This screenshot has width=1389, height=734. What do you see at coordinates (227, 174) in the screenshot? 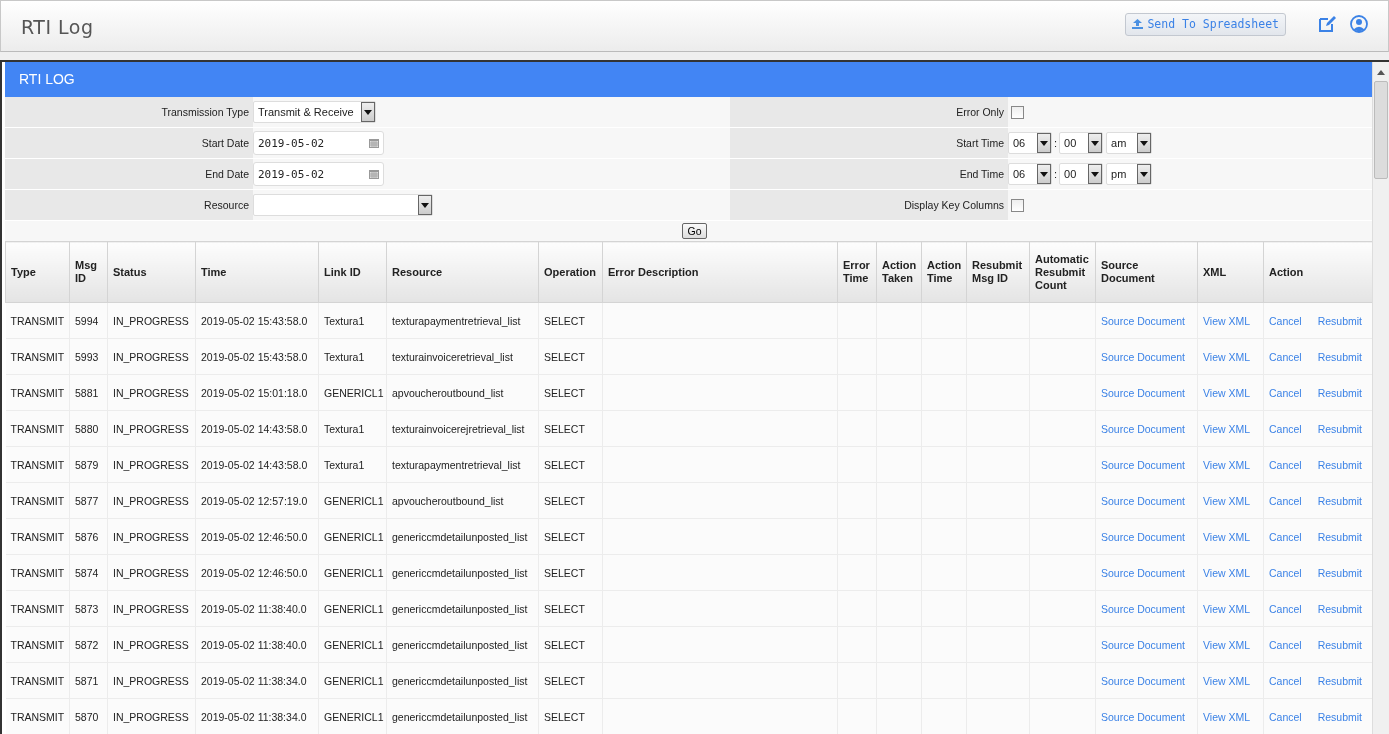
I see `field-label: End Date` at bounding box center [227, 174].